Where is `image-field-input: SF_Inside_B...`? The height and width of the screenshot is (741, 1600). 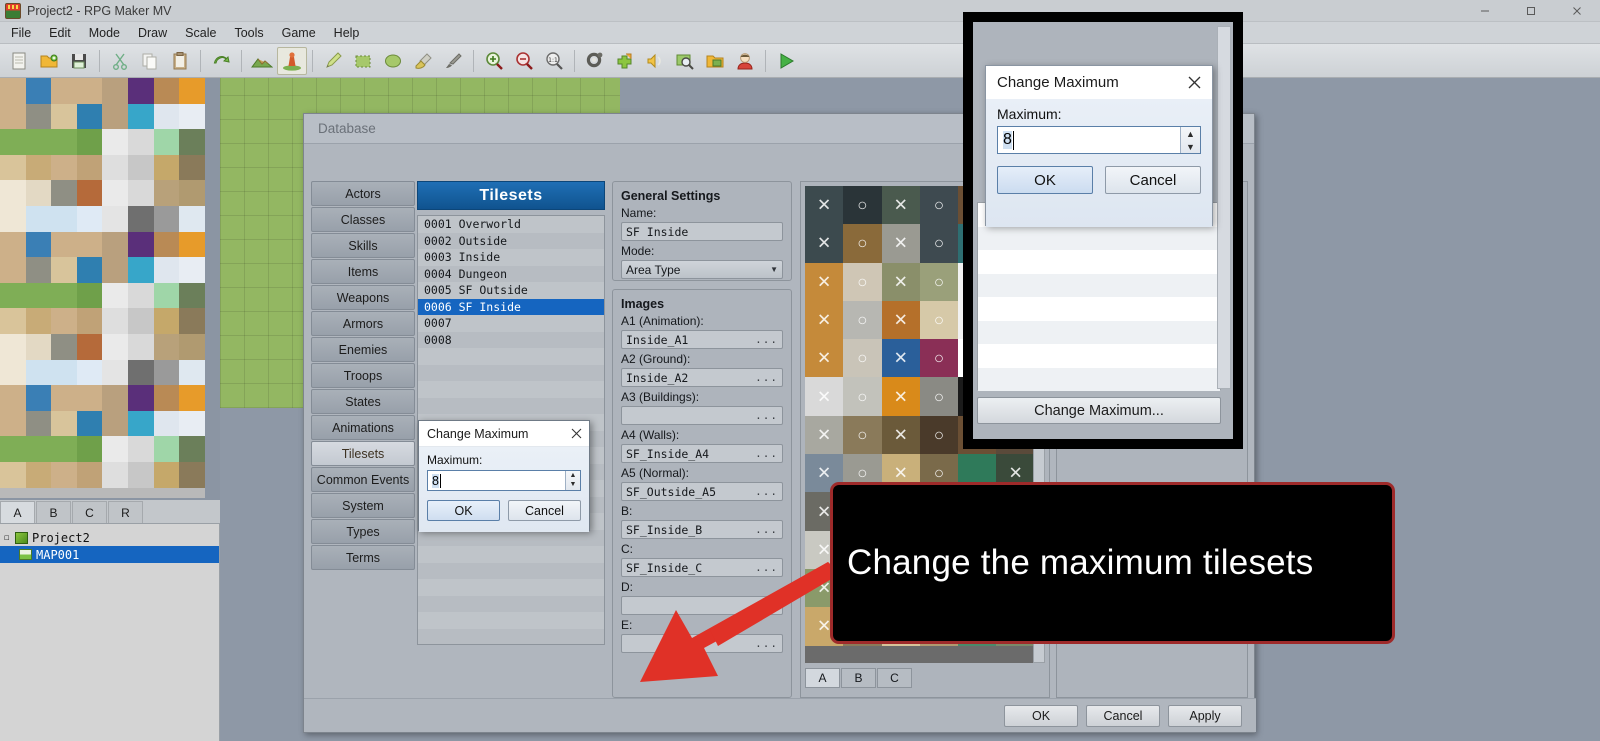 image-field-input: SF_Inside_B... is located at coordinates (702, 529).